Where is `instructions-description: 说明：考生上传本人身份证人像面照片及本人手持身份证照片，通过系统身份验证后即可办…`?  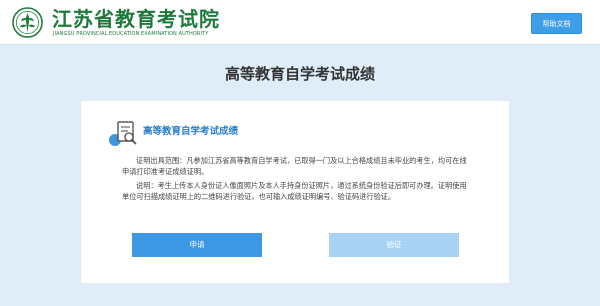
instructions-description: 说明：考生上传本人身份证人像面照片及本人手持身份证照片，通过系统身份验证后即可办… is located at coordinates (294, 191).